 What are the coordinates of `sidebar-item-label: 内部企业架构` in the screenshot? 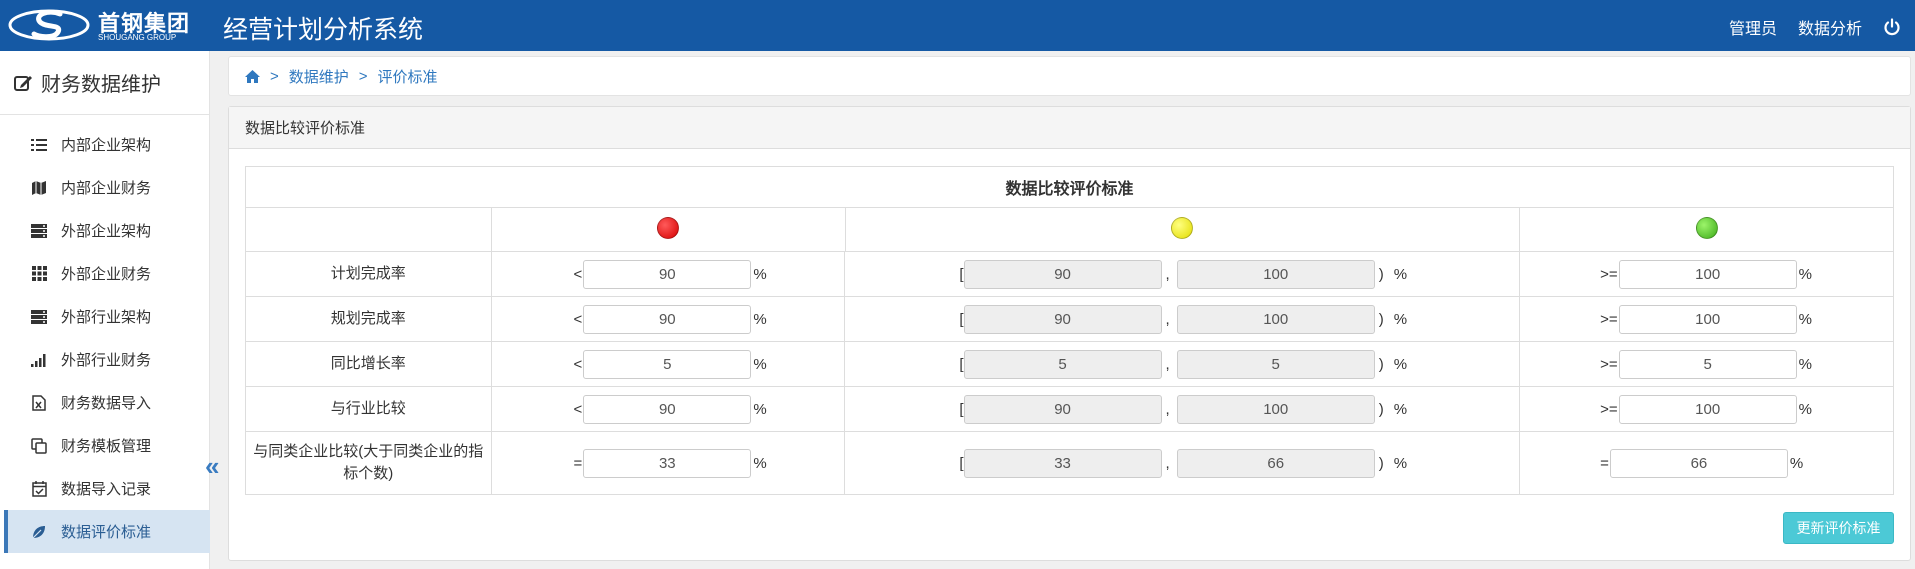 It's located at (106, 145).